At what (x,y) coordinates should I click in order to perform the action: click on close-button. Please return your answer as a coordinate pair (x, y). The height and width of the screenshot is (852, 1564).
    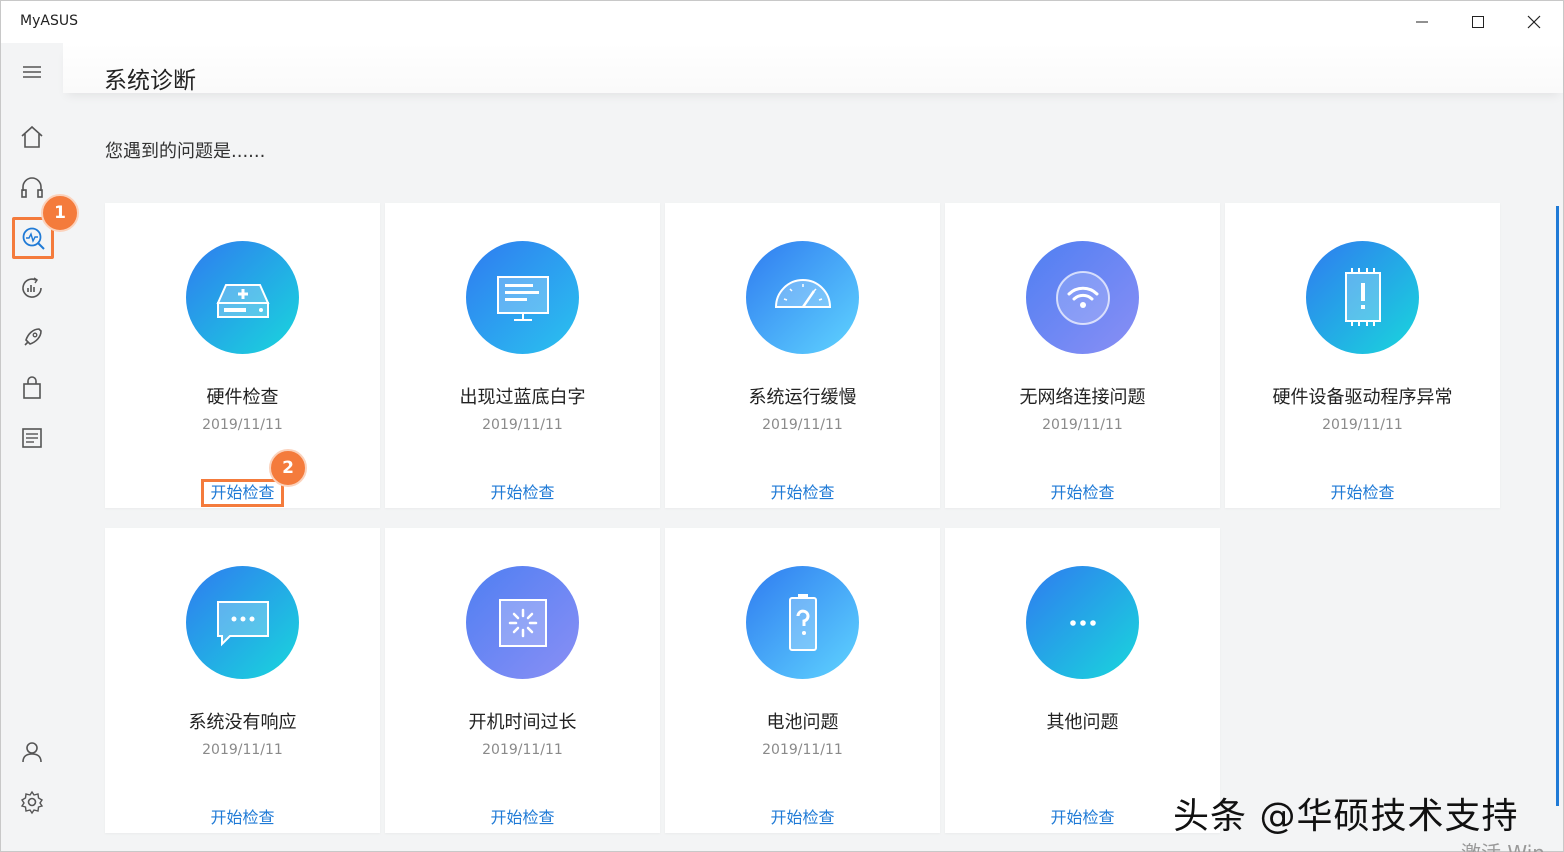
    Looking at the image, I should click on (1534, 22).